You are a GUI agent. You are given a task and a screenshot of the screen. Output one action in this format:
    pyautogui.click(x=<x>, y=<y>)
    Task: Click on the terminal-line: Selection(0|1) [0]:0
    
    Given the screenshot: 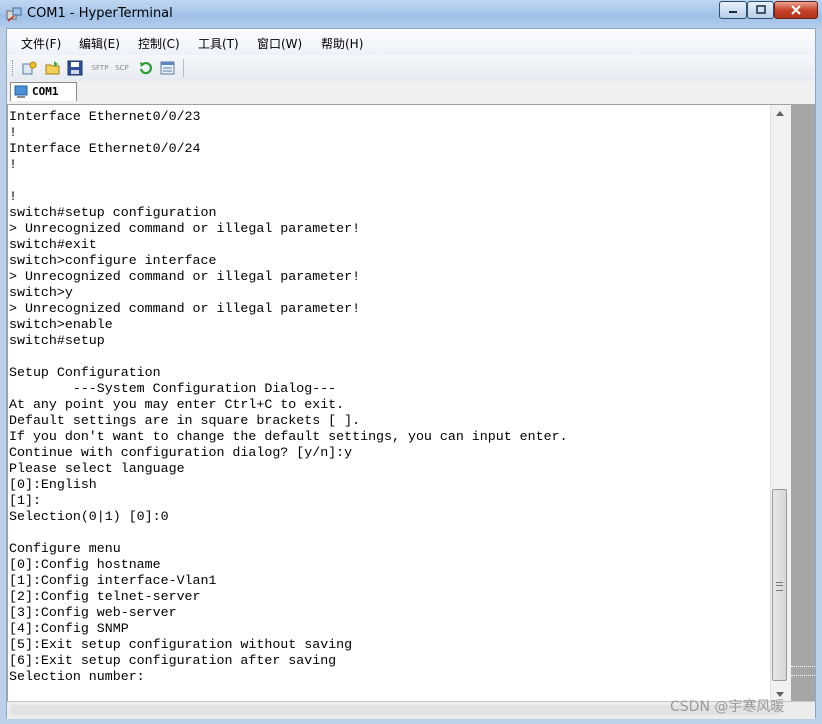 What is the action you would take?
    pyautogui.click(x=89, y=516)
    